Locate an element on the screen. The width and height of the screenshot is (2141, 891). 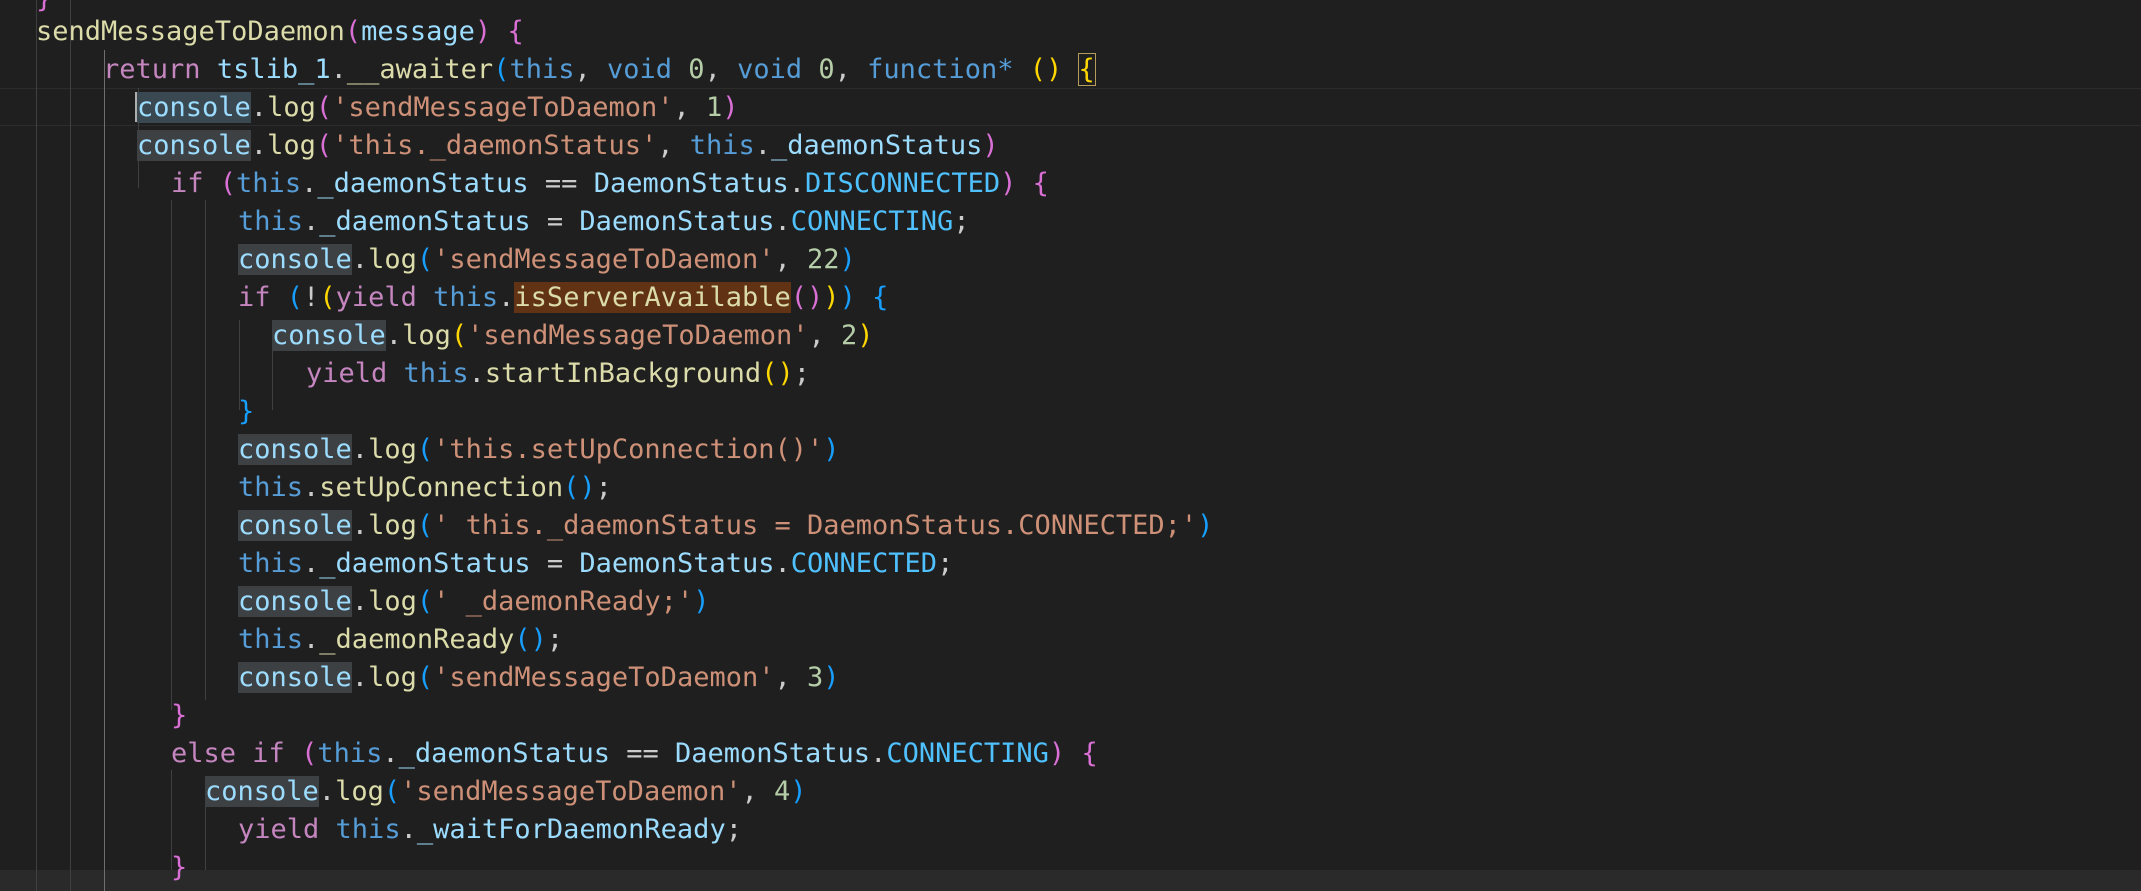
function-call: startInBackground is located at coordinates (623, 373).